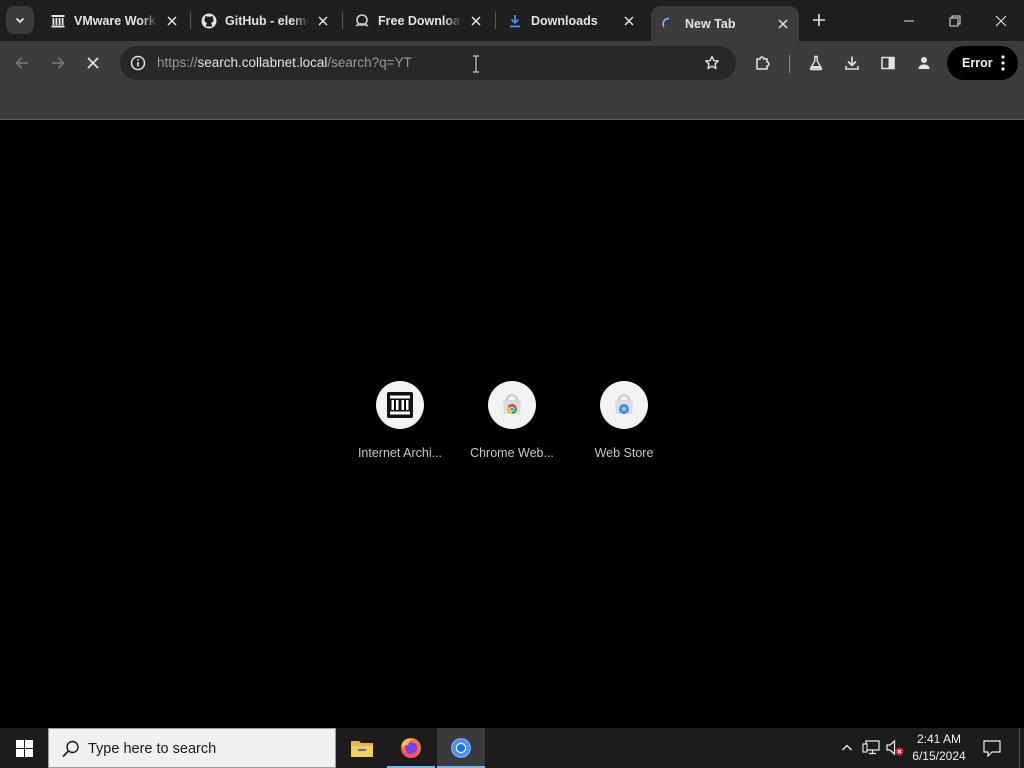  I want to click on network-tray-button, so click(871, 748).